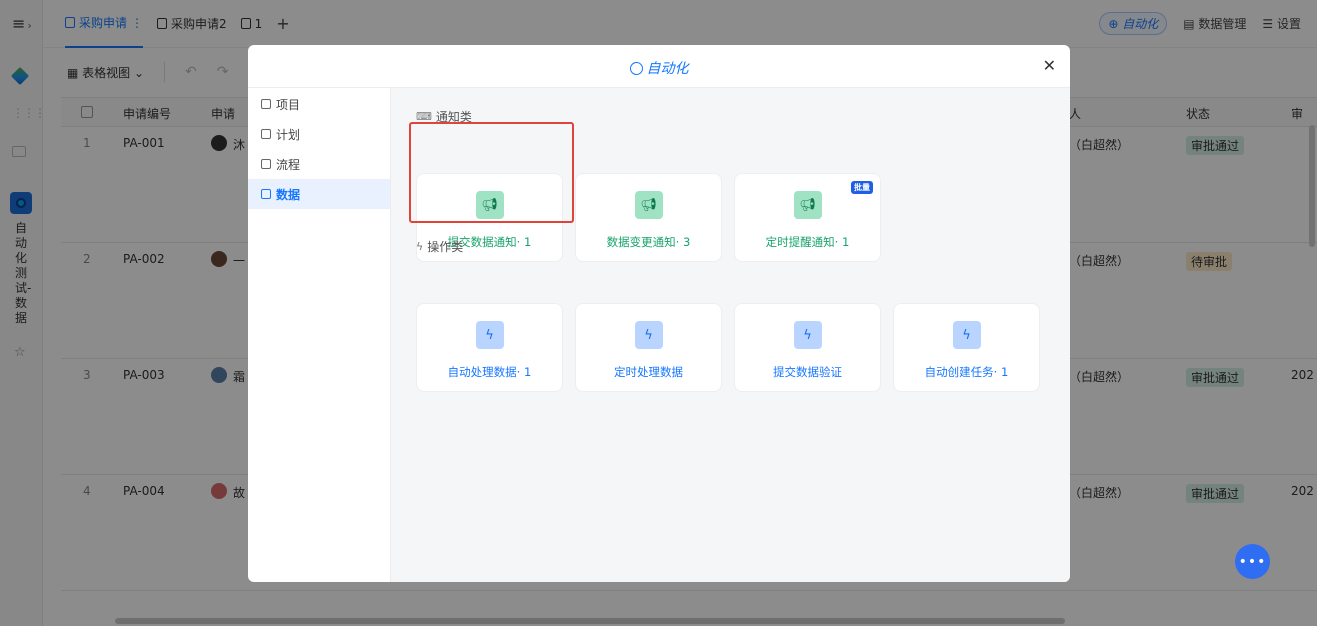 The width and height of the screenshot is (1317, 626). What do you see at coordinates (288, 134) in the screenshot?
I see `sidebar-item-label: 计划` at bounding box center [288, 134].